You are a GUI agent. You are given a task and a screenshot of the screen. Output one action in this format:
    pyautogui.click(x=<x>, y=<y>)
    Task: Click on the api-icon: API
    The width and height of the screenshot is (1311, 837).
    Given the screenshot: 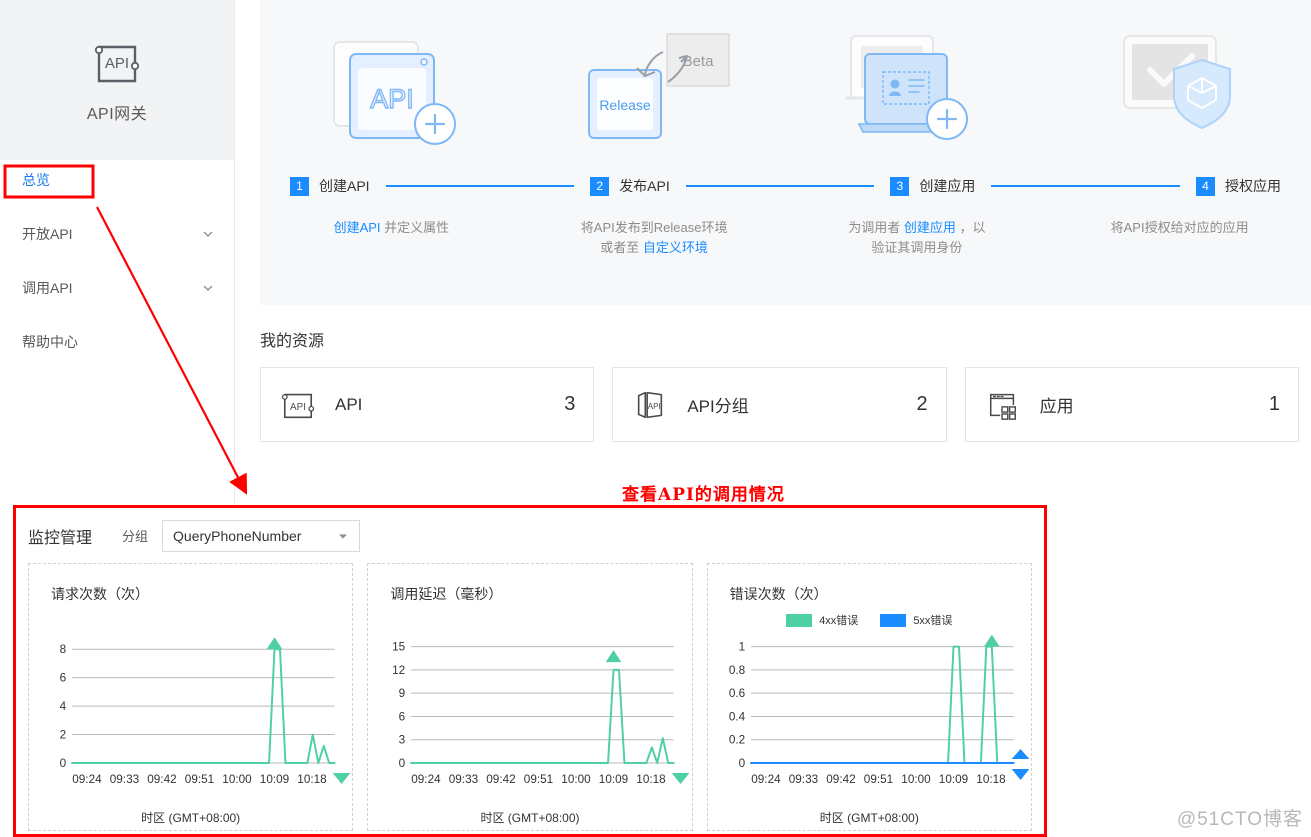 What is the action you would take?
    pyautogui.click(x=298, y=405)
    